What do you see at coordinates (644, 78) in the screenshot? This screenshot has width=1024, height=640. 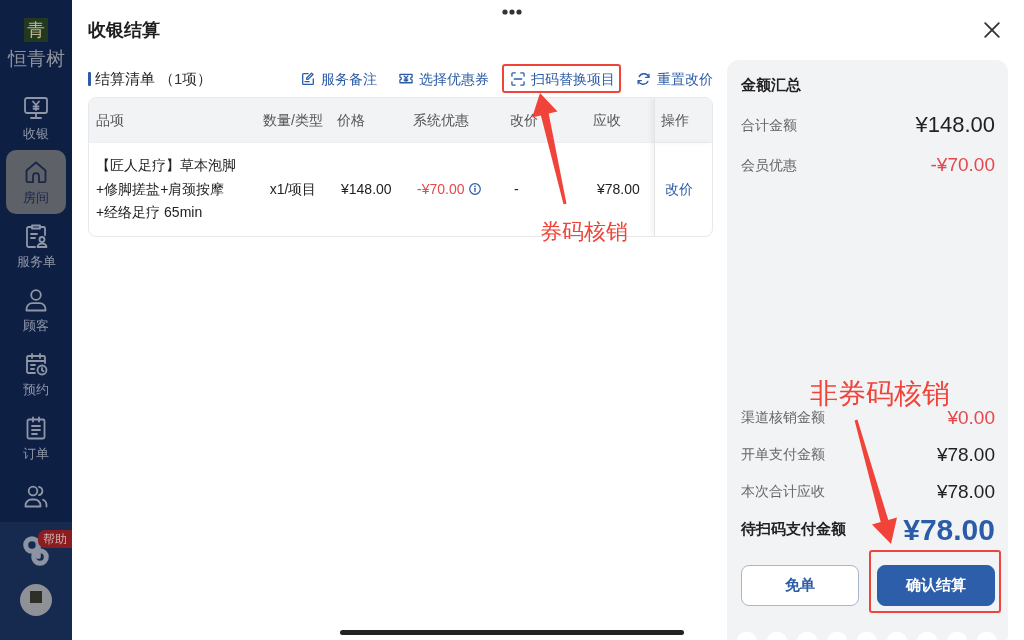 I see `refresh-icon` at bounding box center [644, 78].